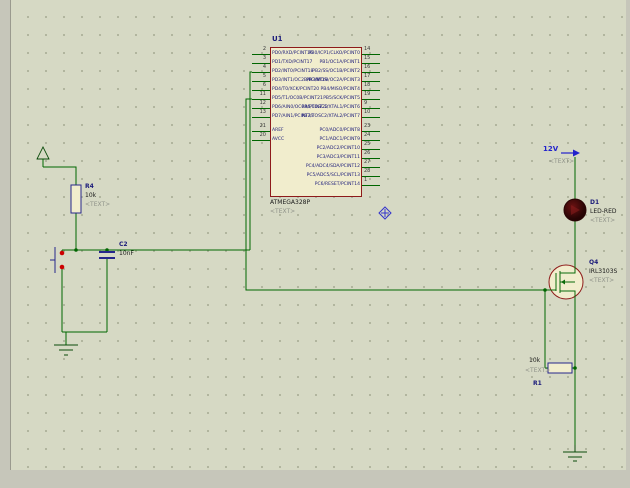  I want to click on u1-ref-label: U1, so click(277, 39).